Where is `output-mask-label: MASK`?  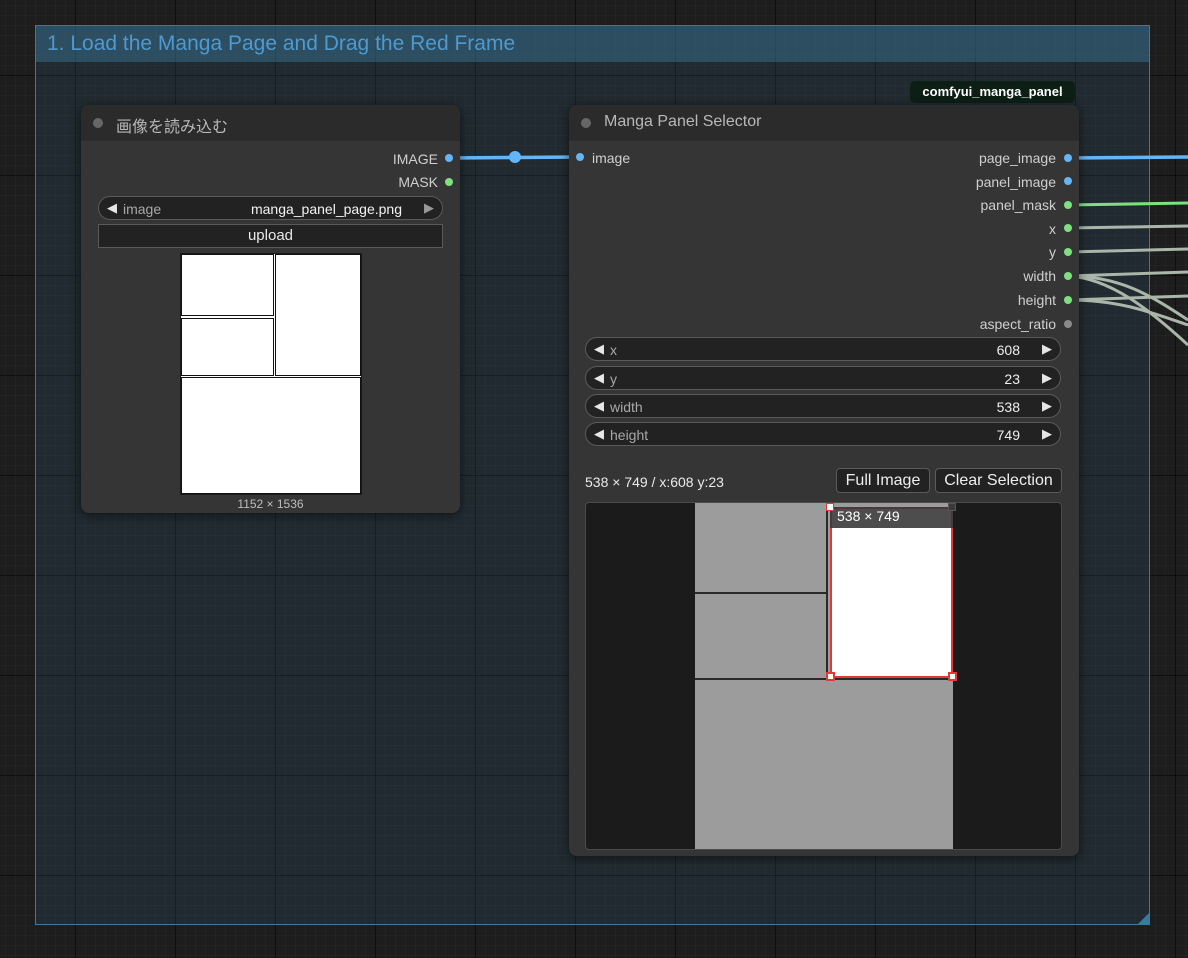 output-mask-label: MASK is located at coordinates (418, 182).